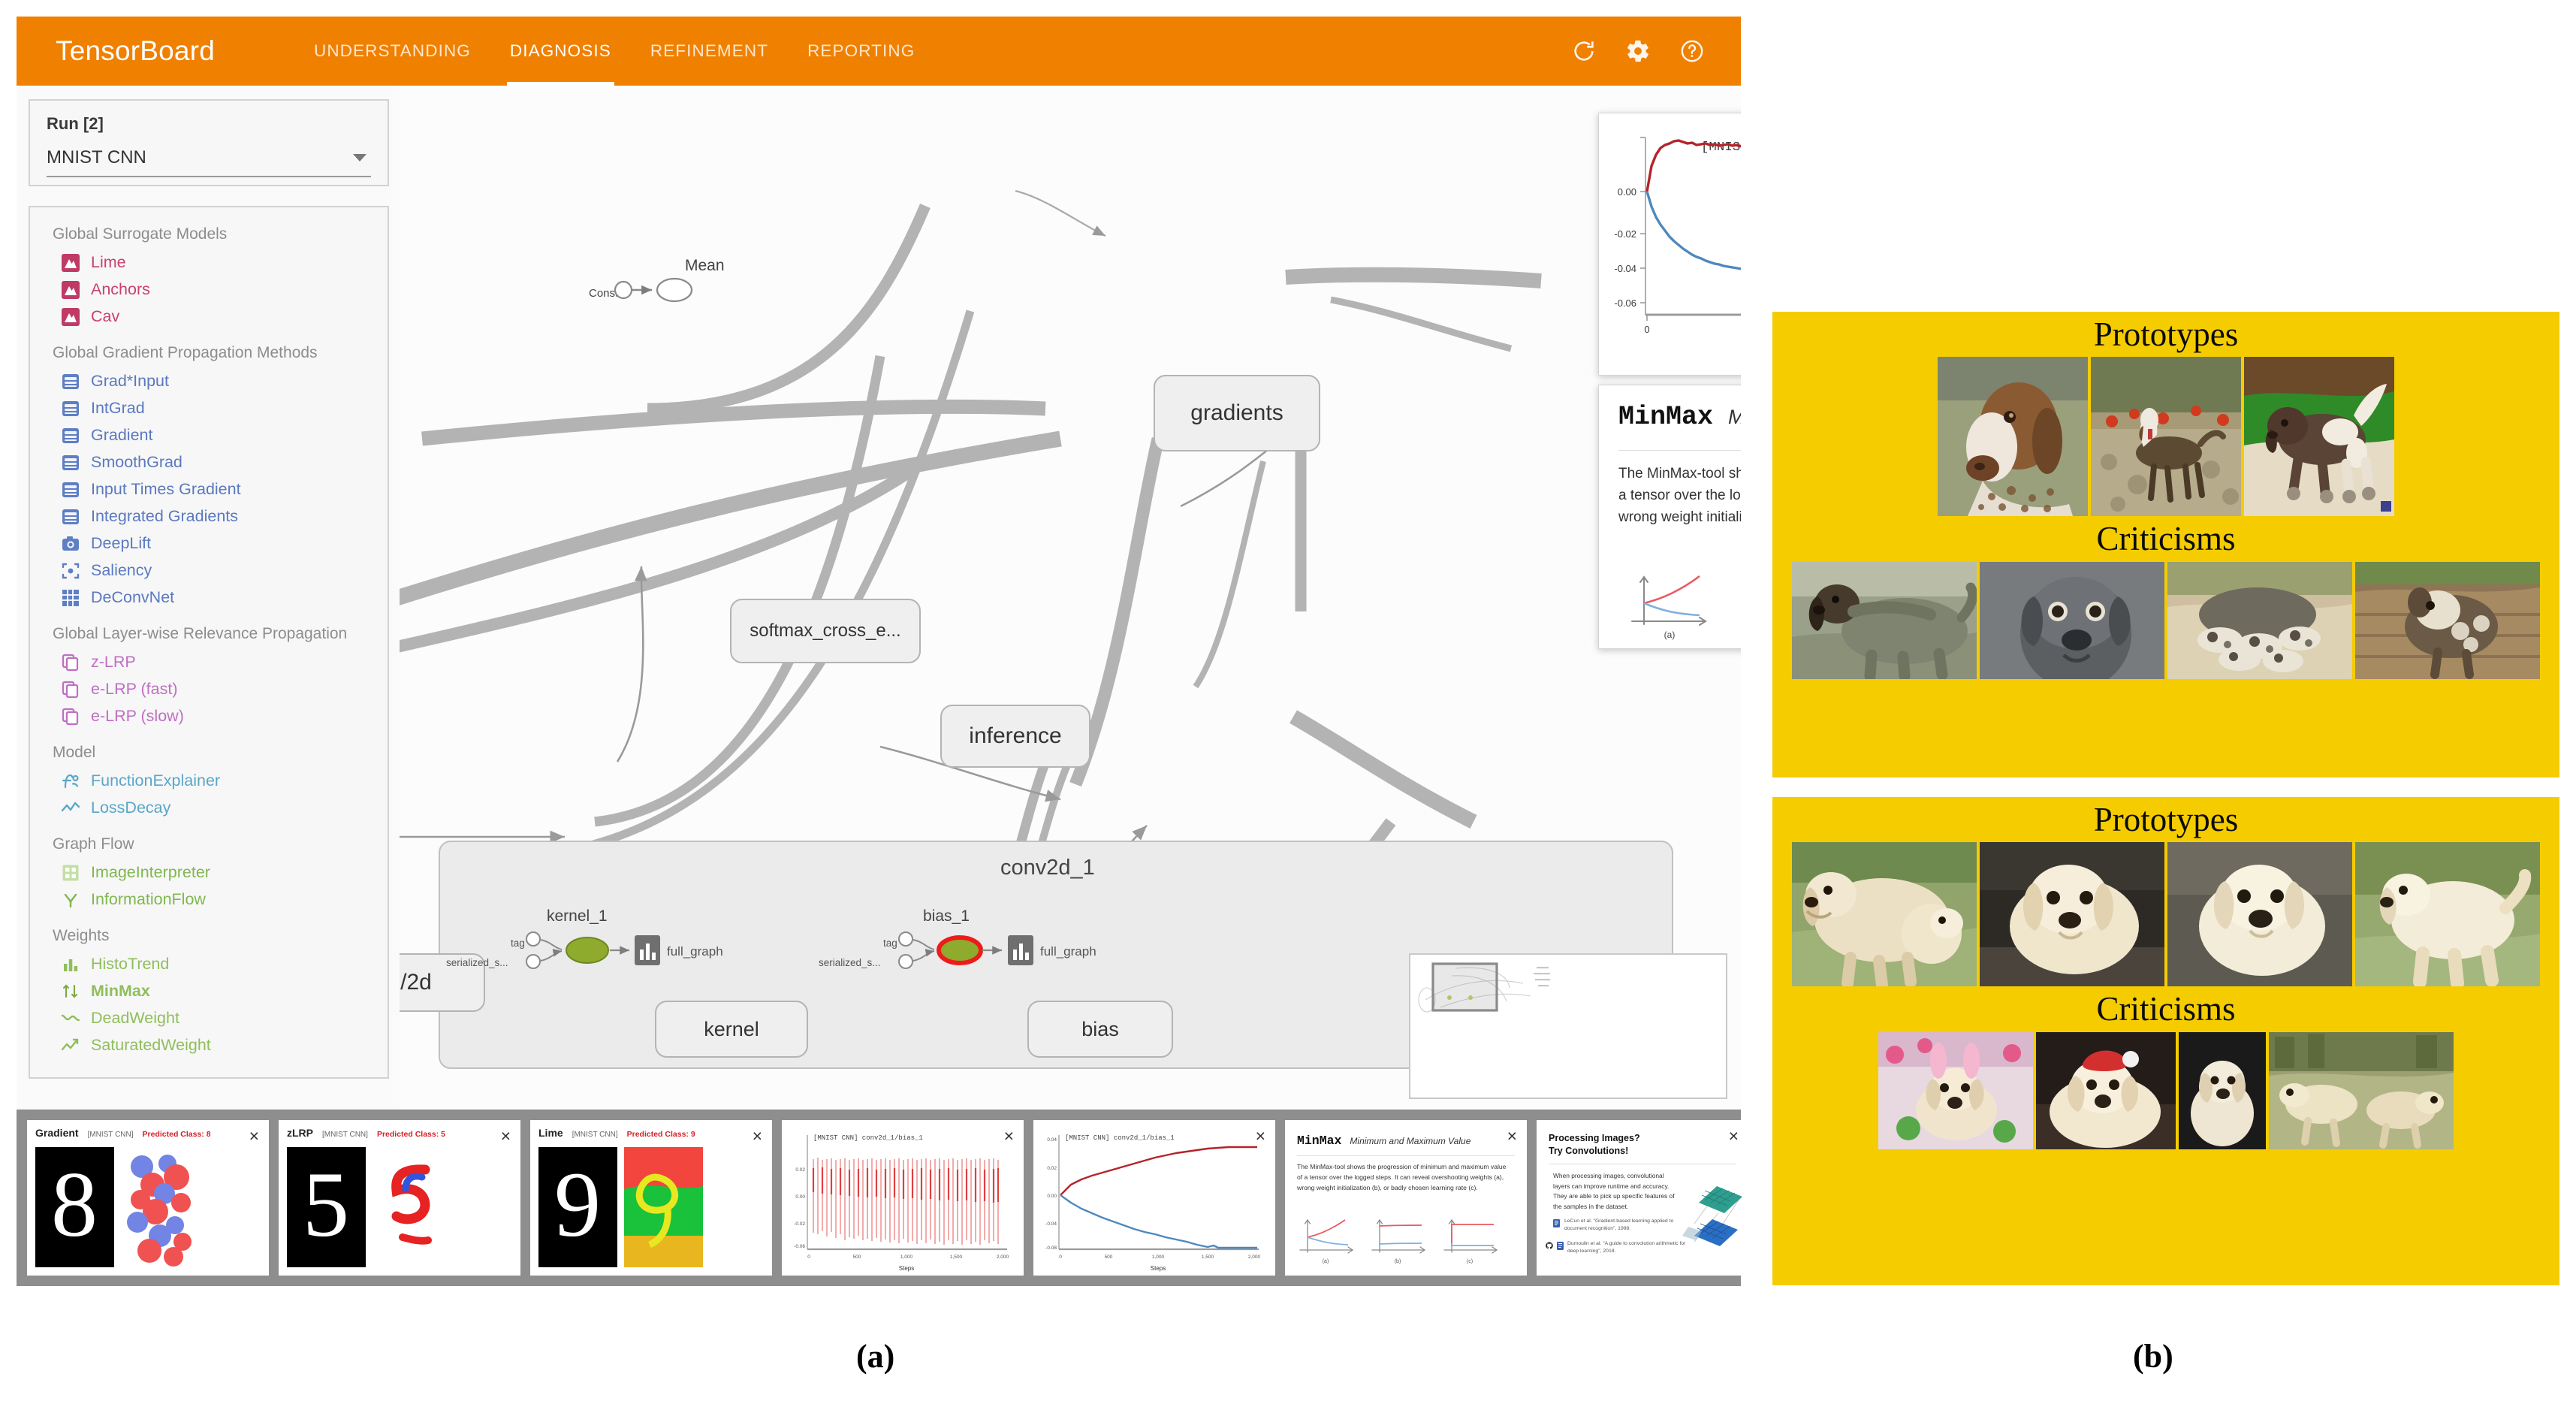 The height and width of the screenshot is (1407, 2576). What do you see at coordinates (57, 1133) in the screenshot?
I see `thumb-title: Gradient` at bounding box center [57, 1133].